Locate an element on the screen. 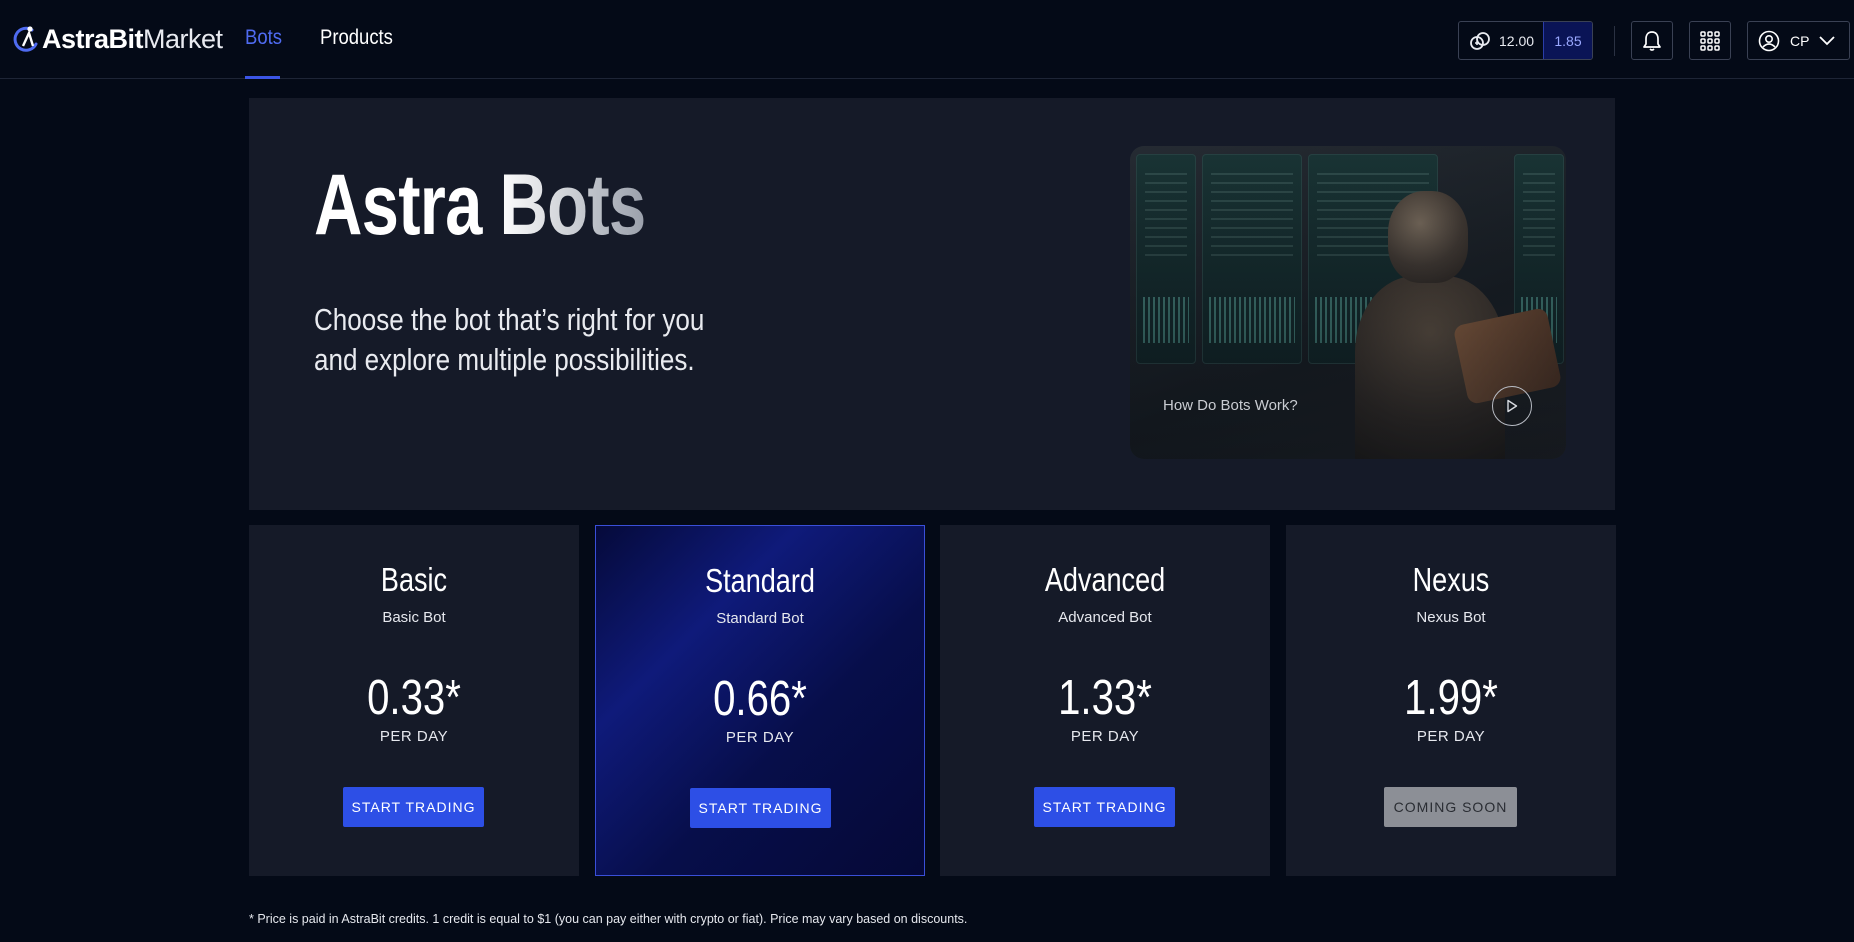 The width and height of the screenshot is (1854, 942). astrabit-logo: AstraBitMarket is located at coordinates (117, 39).